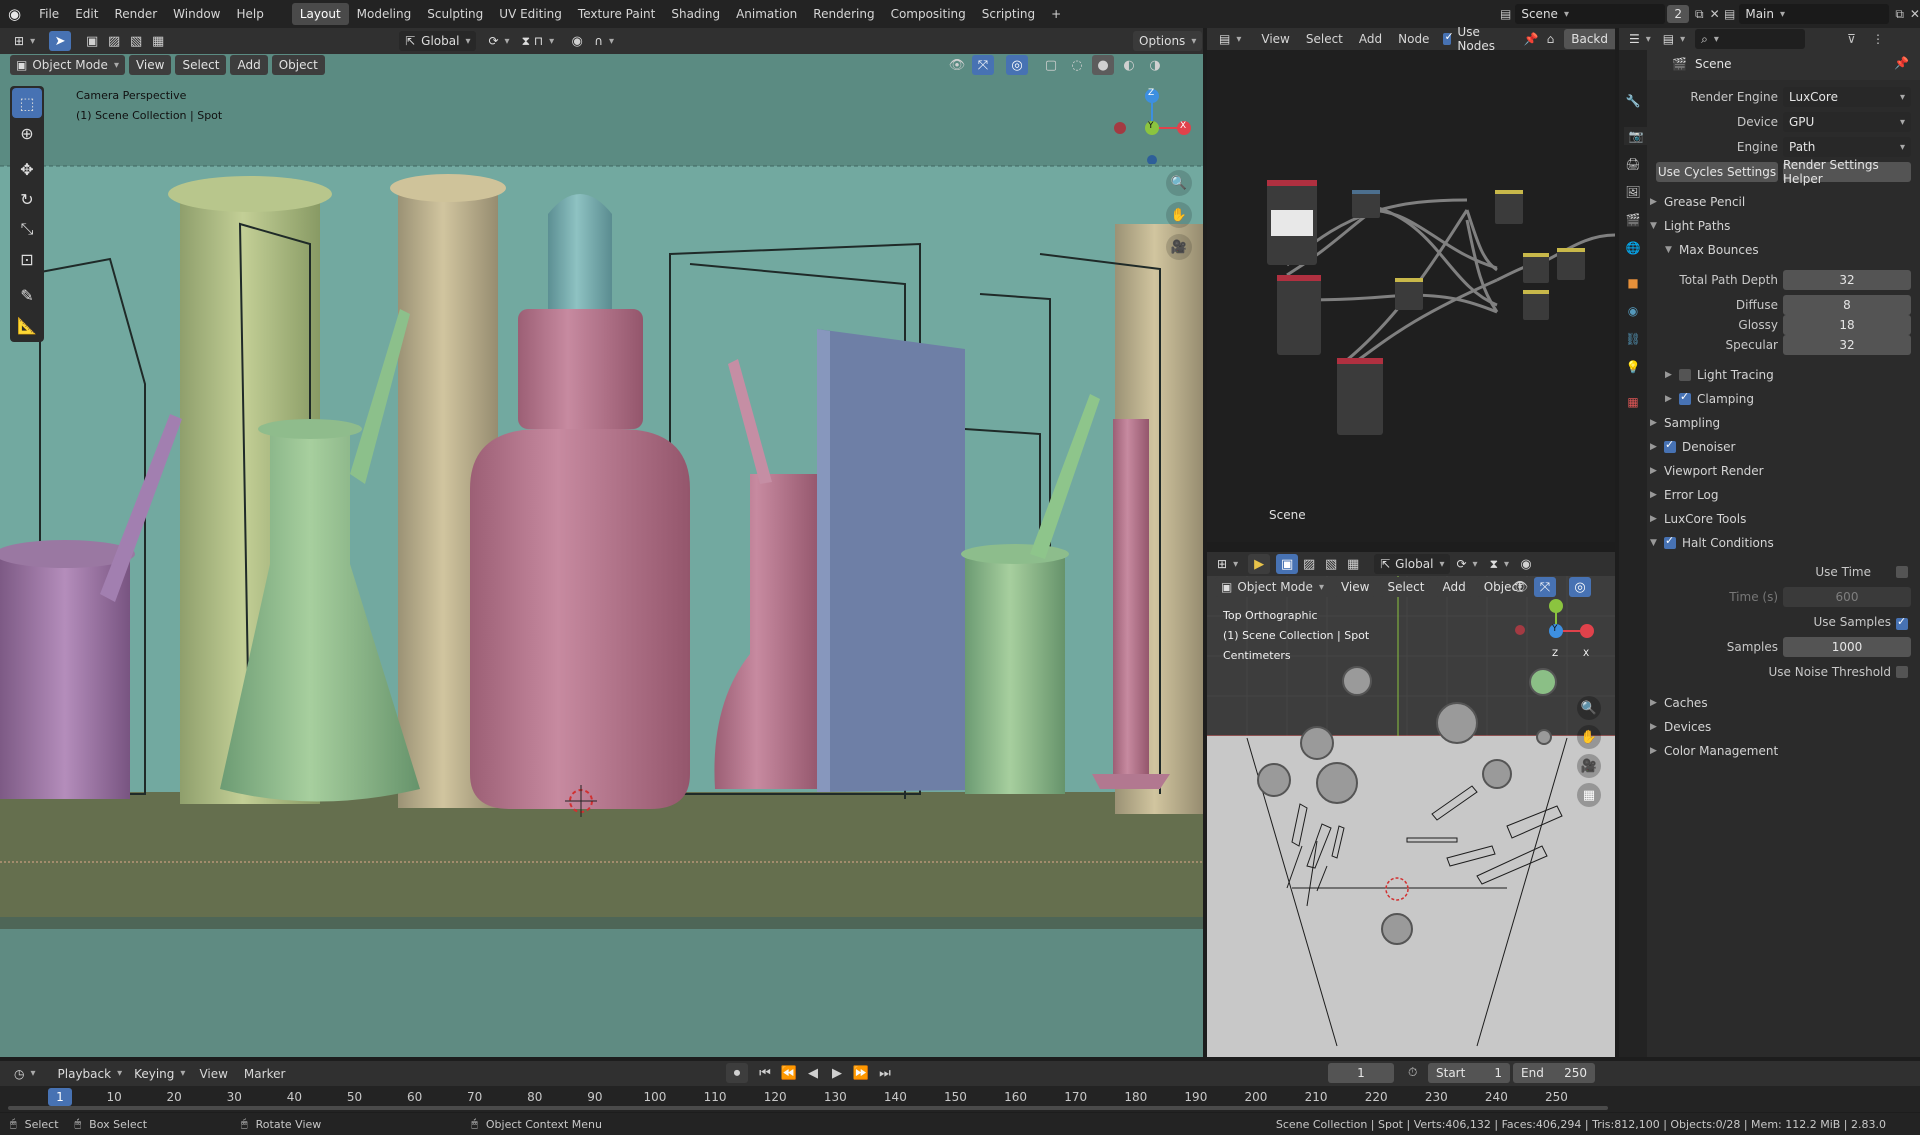  What do you see at coordinates (498, 41) in the screenshot?
I see `pivot-dropdown: ⟳` at bounding box center [498, 41].